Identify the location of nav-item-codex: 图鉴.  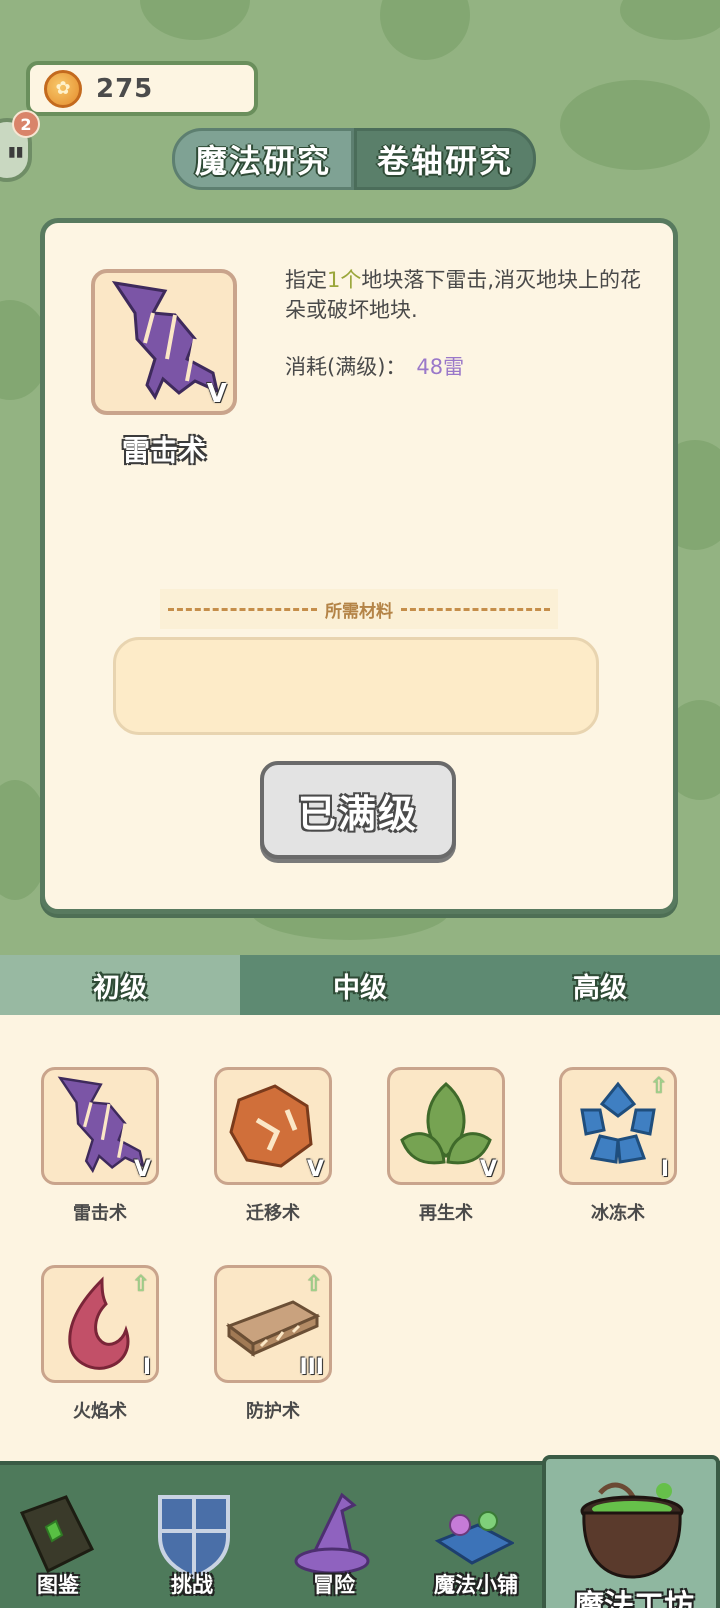
(58, 1536).